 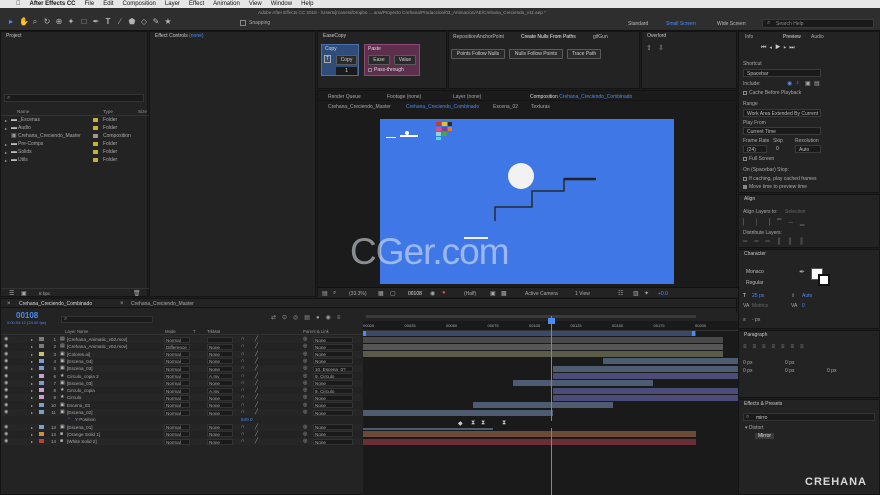 What do you see at coordinates (817, 37) in the screenshot?
I see `tab-audio: Audio` at bounding box center [817, 37].